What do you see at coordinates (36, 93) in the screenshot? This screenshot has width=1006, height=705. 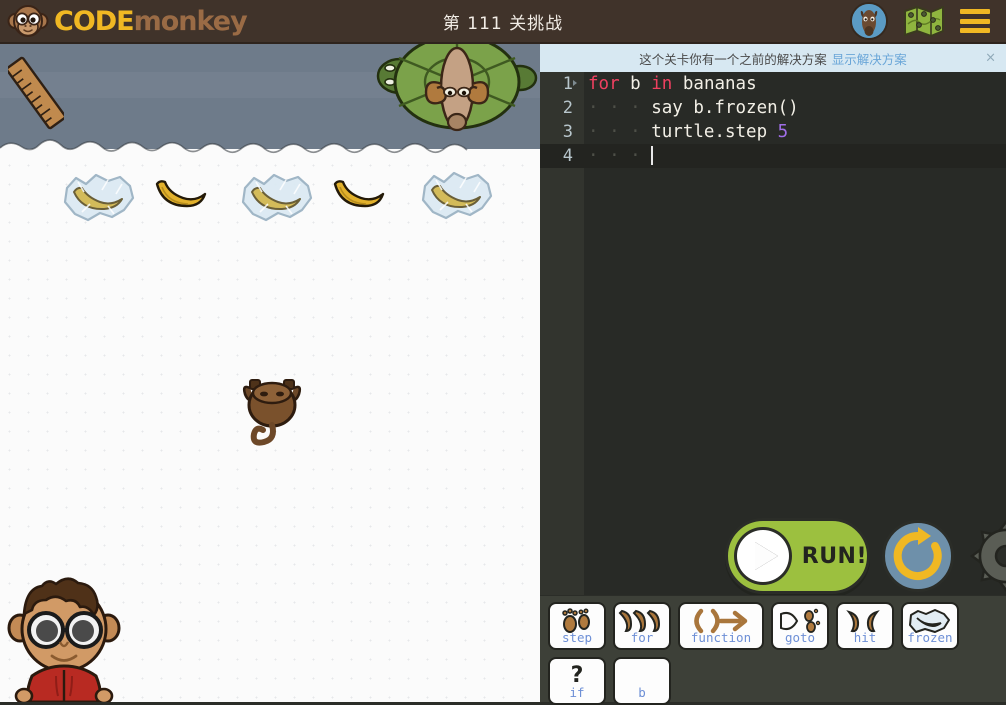 I see `ruler-icon` at bounding box center [36, 93].